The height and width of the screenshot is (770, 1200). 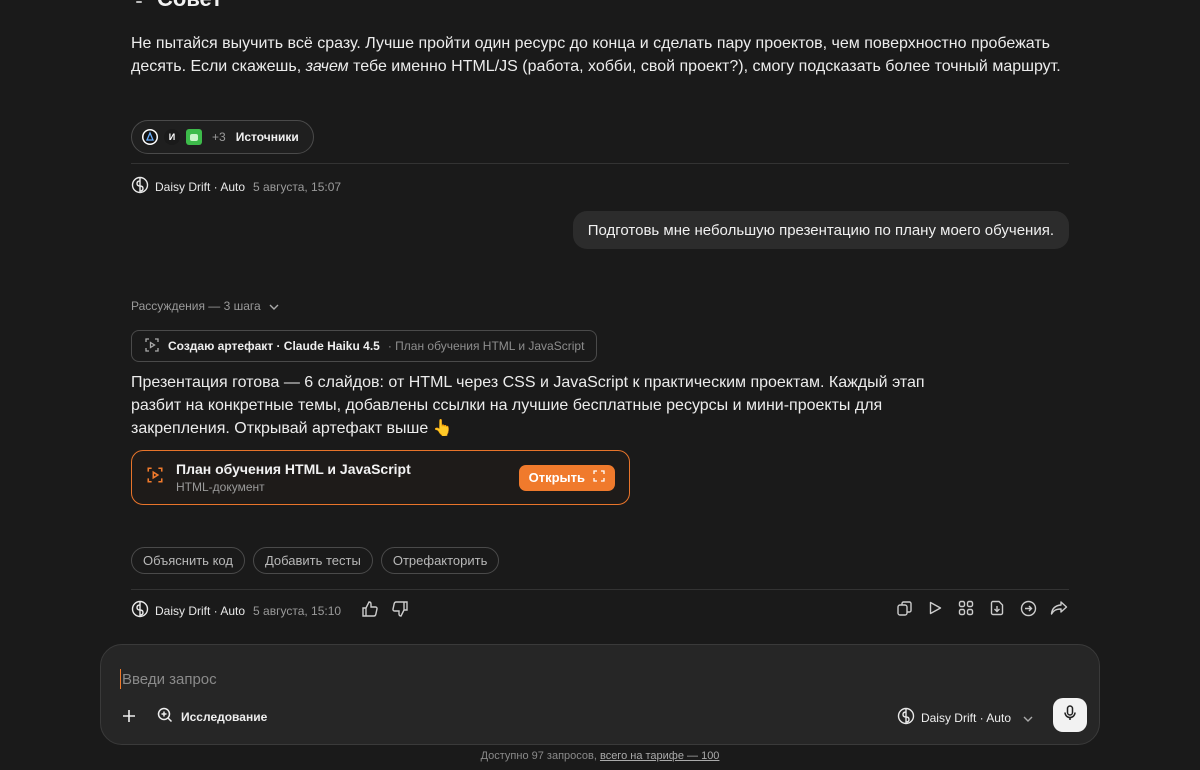 I want to click on message-time: 5 августа, 15:10, so click(x=297, y=610).